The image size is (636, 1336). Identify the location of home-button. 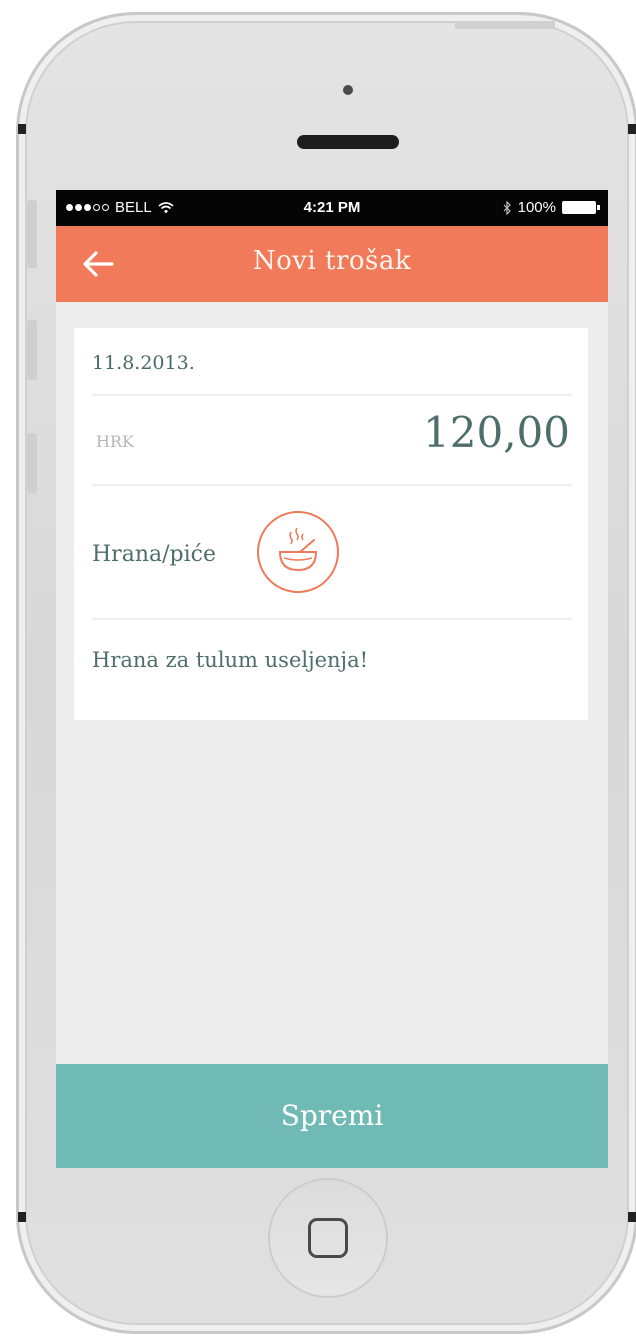
(328, 1238).